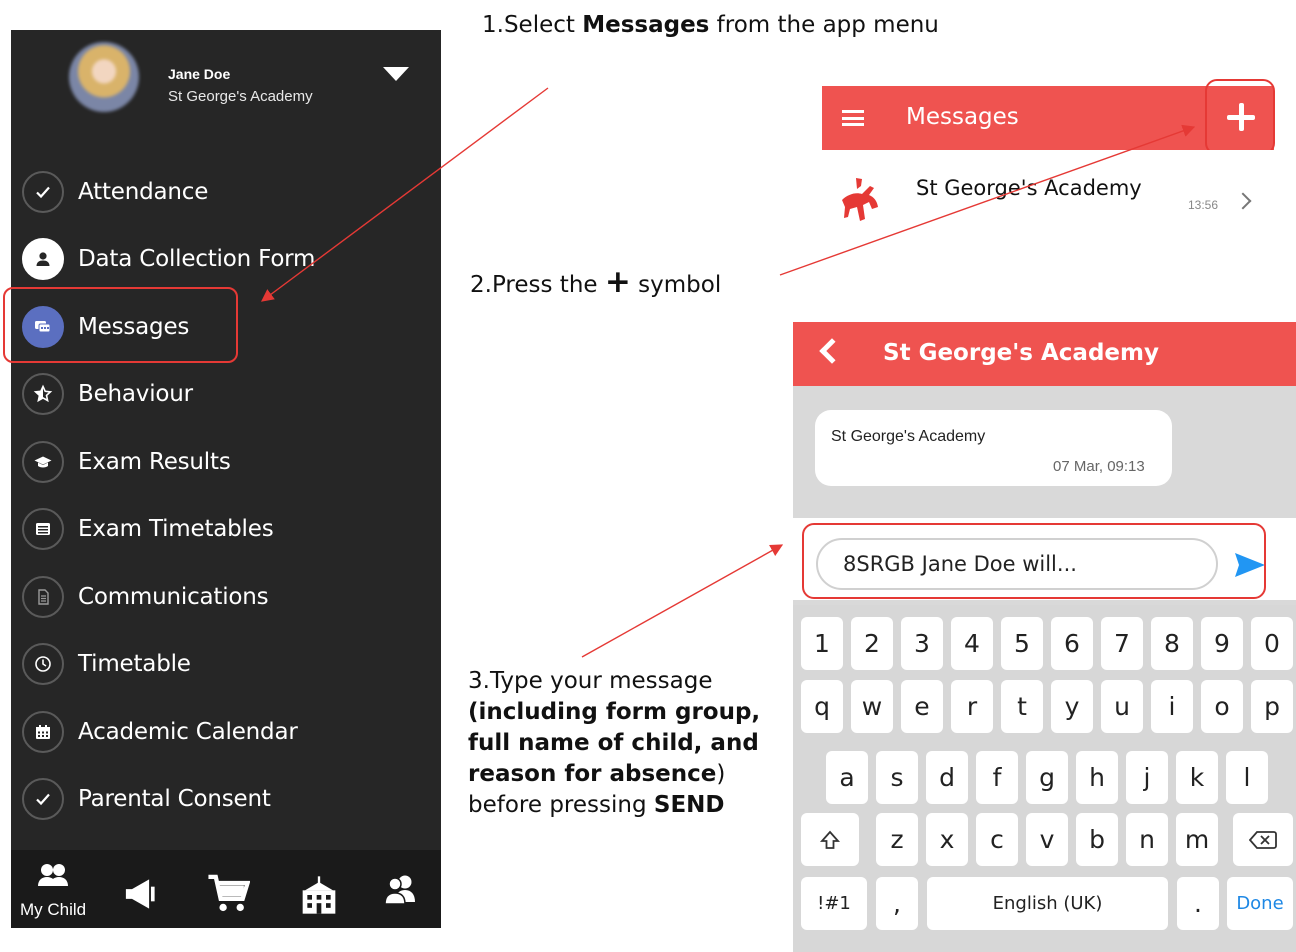 The height and width of the screenshot is (952, 1296). I want to click on check-icon, so click(43, 799).